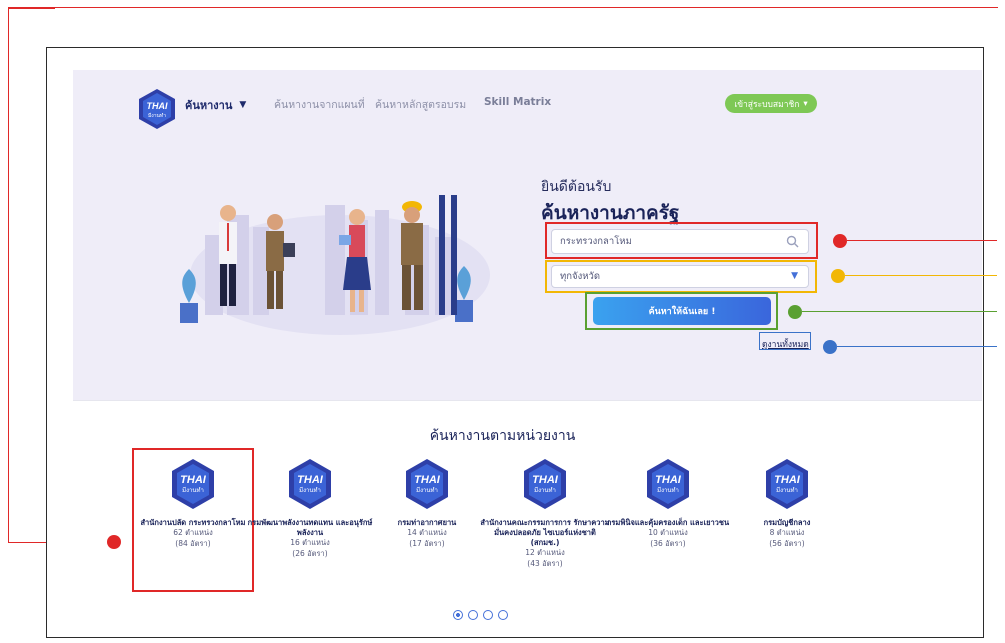  What do you see at coordinates (787, 522) in the screenshot?
I see `agency-name: กรมบัญชีกลาง` at bounding box center [787, 522].